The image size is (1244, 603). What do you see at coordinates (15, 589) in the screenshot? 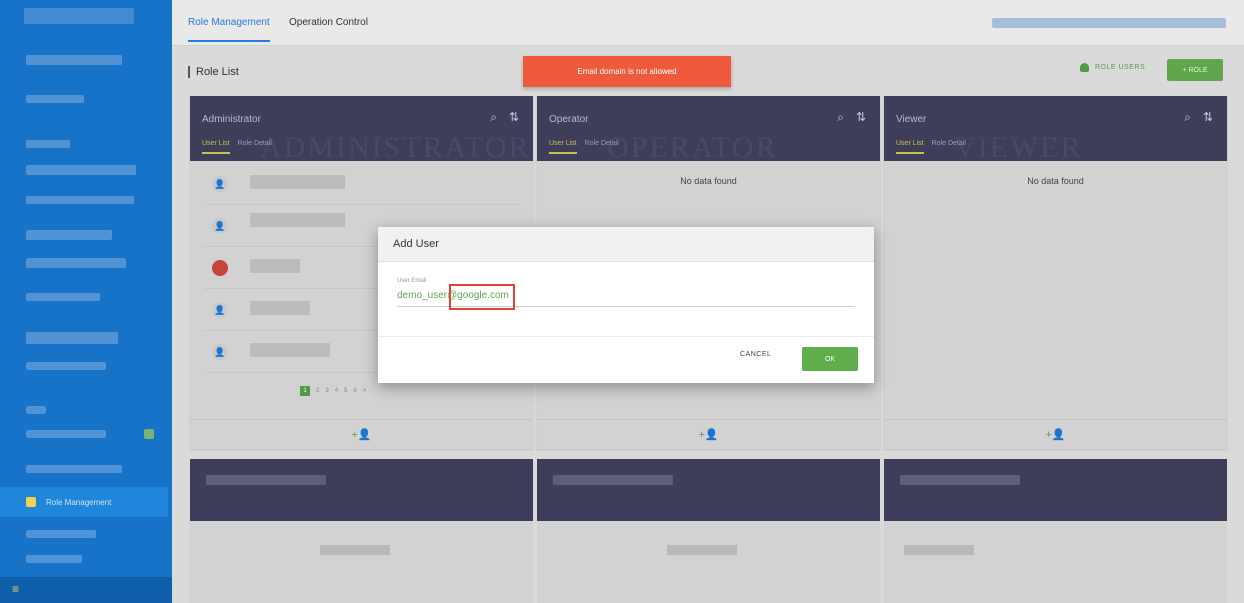
I see `menu-icon: ≡` at bounding box center [15, 589].